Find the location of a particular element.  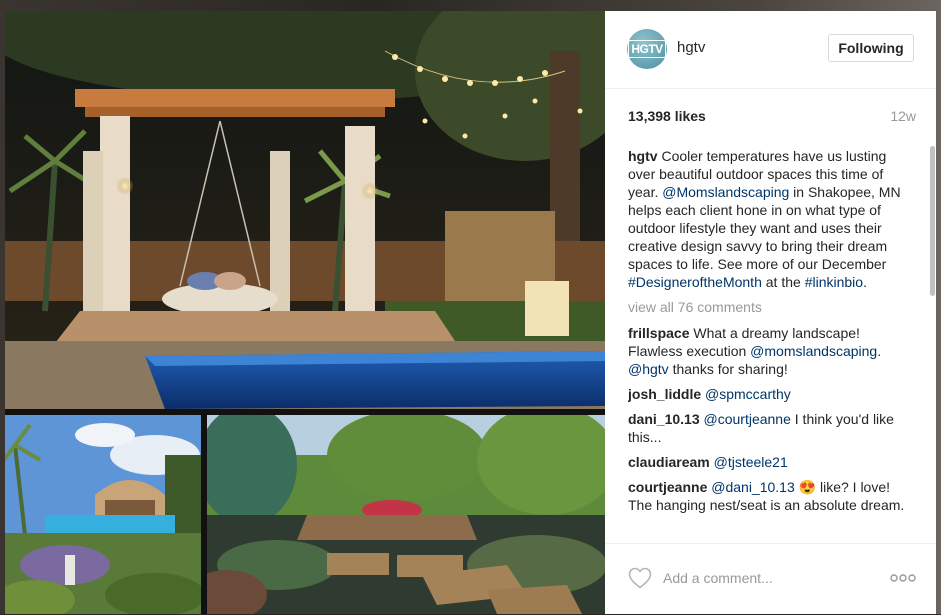

avatar-logo-text: HGTV is located at coordinates (647, 49).